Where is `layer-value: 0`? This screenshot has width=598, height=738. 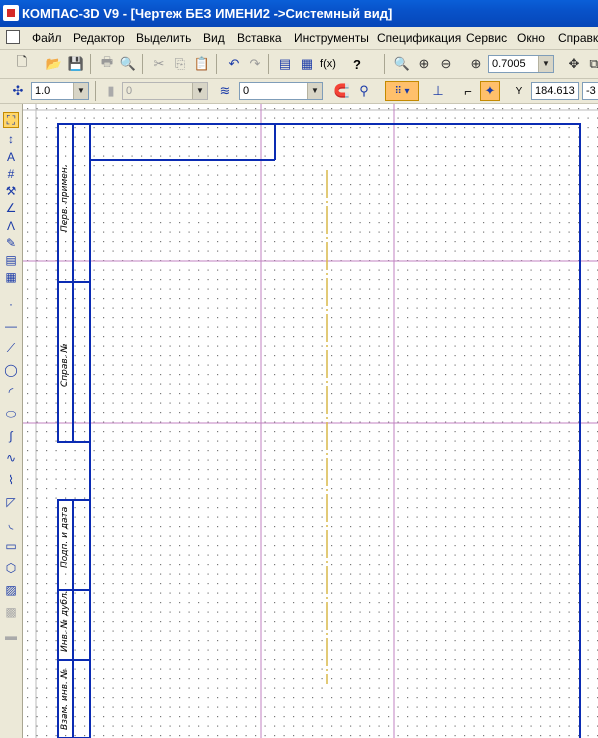
layer-value: 0 is located at coordinates (246, 91).